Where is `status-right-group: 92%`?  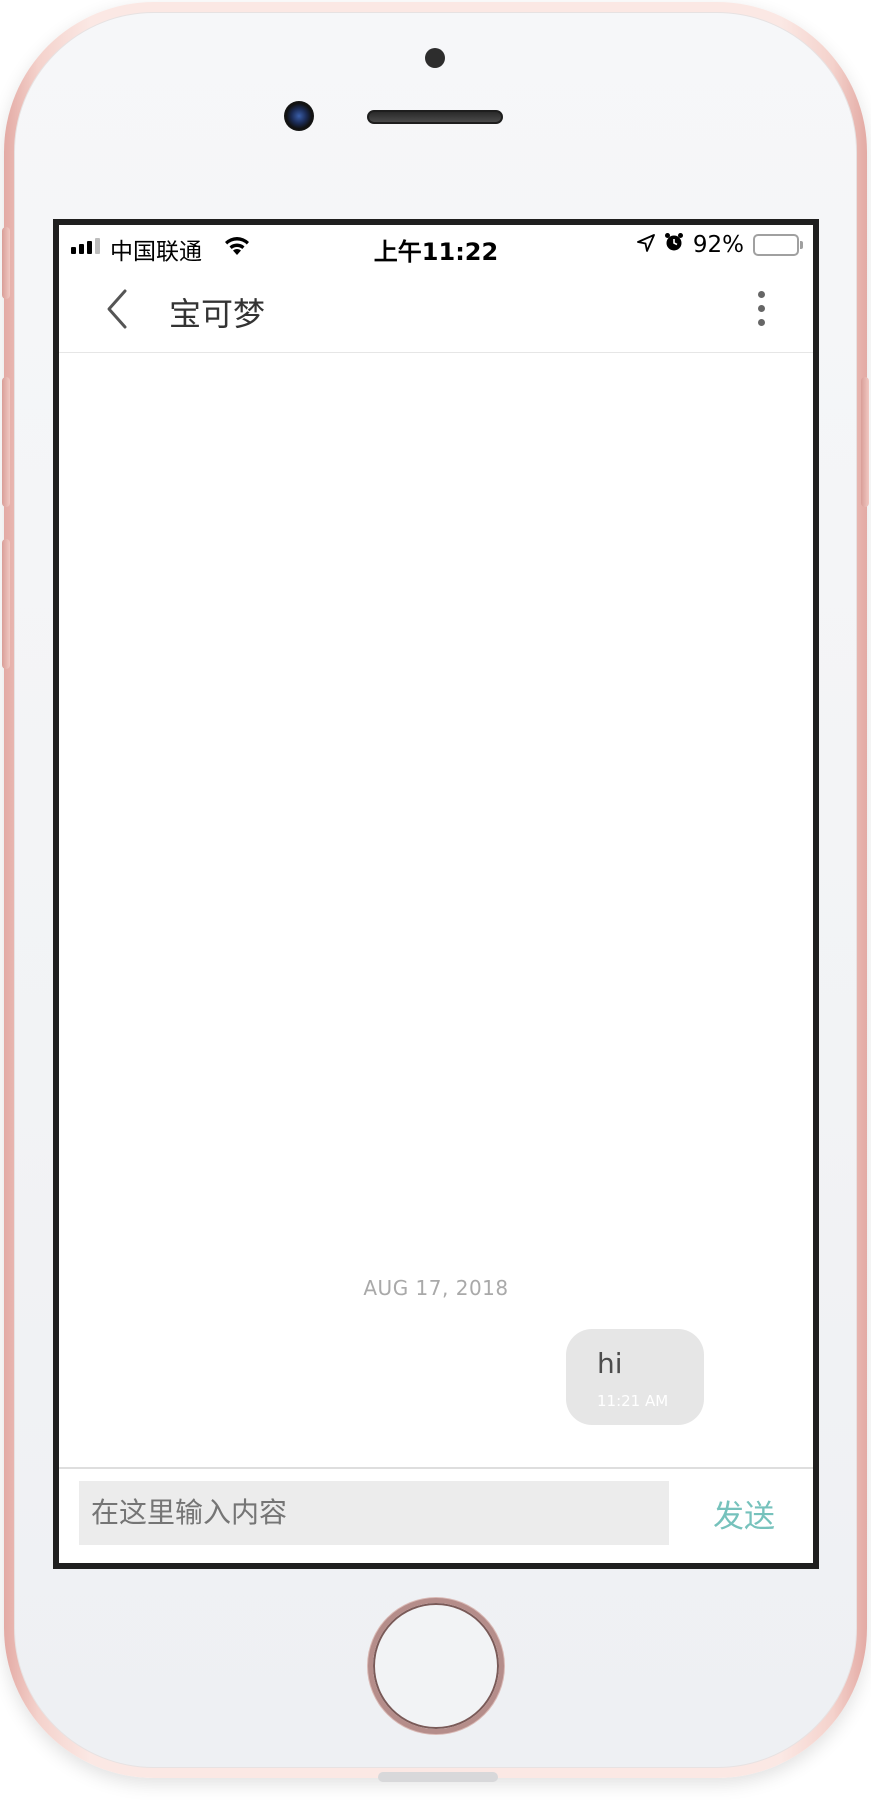
status-right-group: 92% is located at coordinates (719, 245).